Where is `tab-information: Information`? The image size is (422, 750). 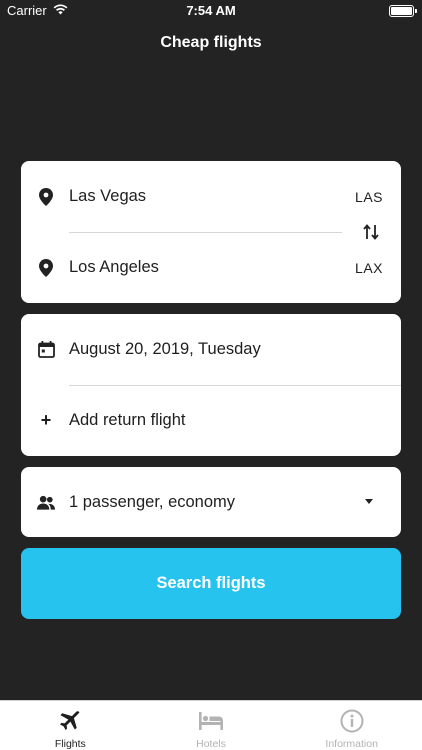
tab-information: Information is located at coordinates (351, 725).